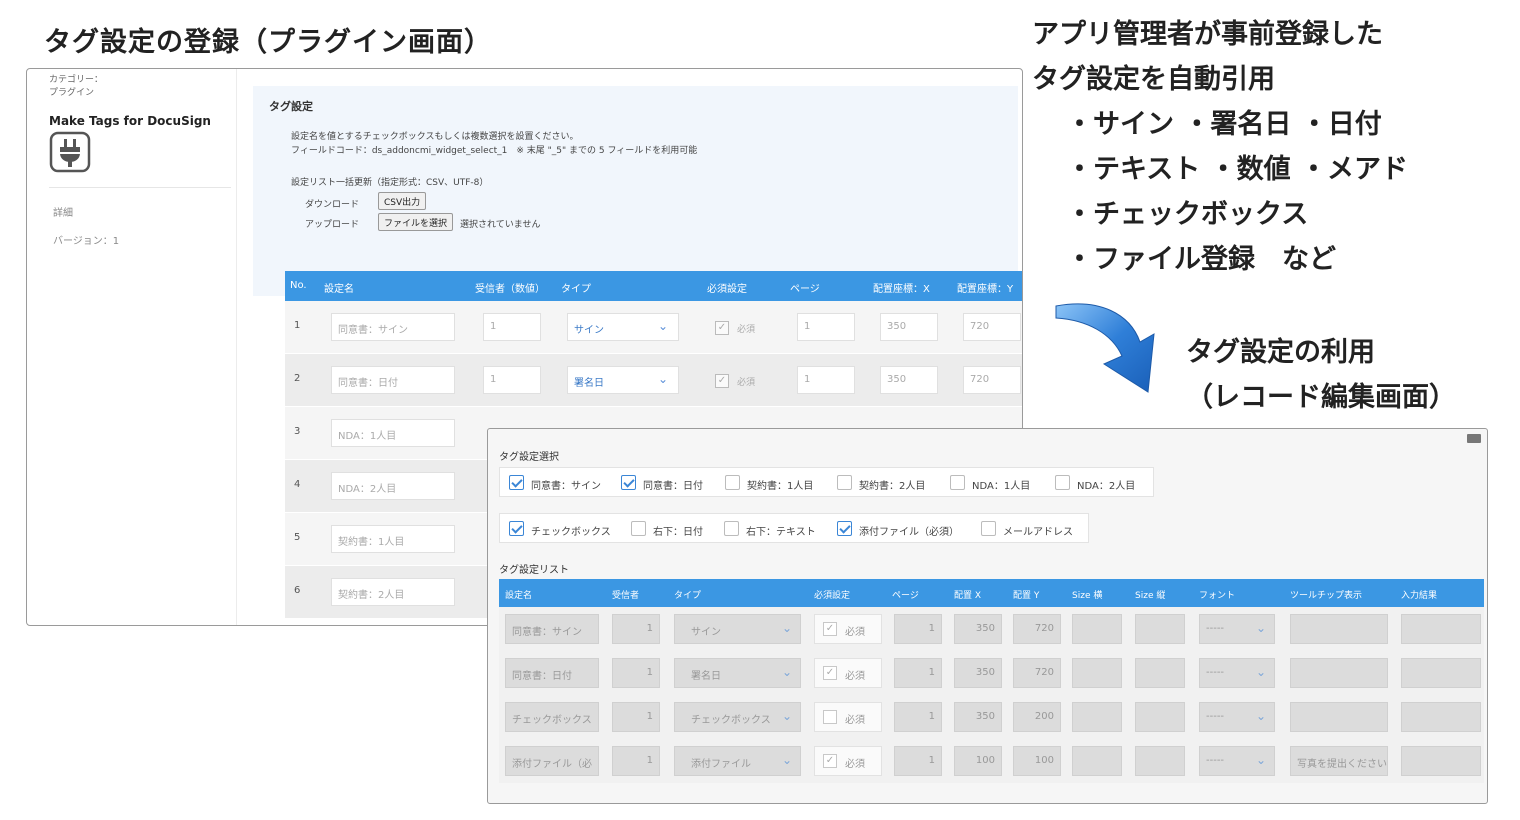  I want to click on name-input: NDA：2人目, so click(393, 486).